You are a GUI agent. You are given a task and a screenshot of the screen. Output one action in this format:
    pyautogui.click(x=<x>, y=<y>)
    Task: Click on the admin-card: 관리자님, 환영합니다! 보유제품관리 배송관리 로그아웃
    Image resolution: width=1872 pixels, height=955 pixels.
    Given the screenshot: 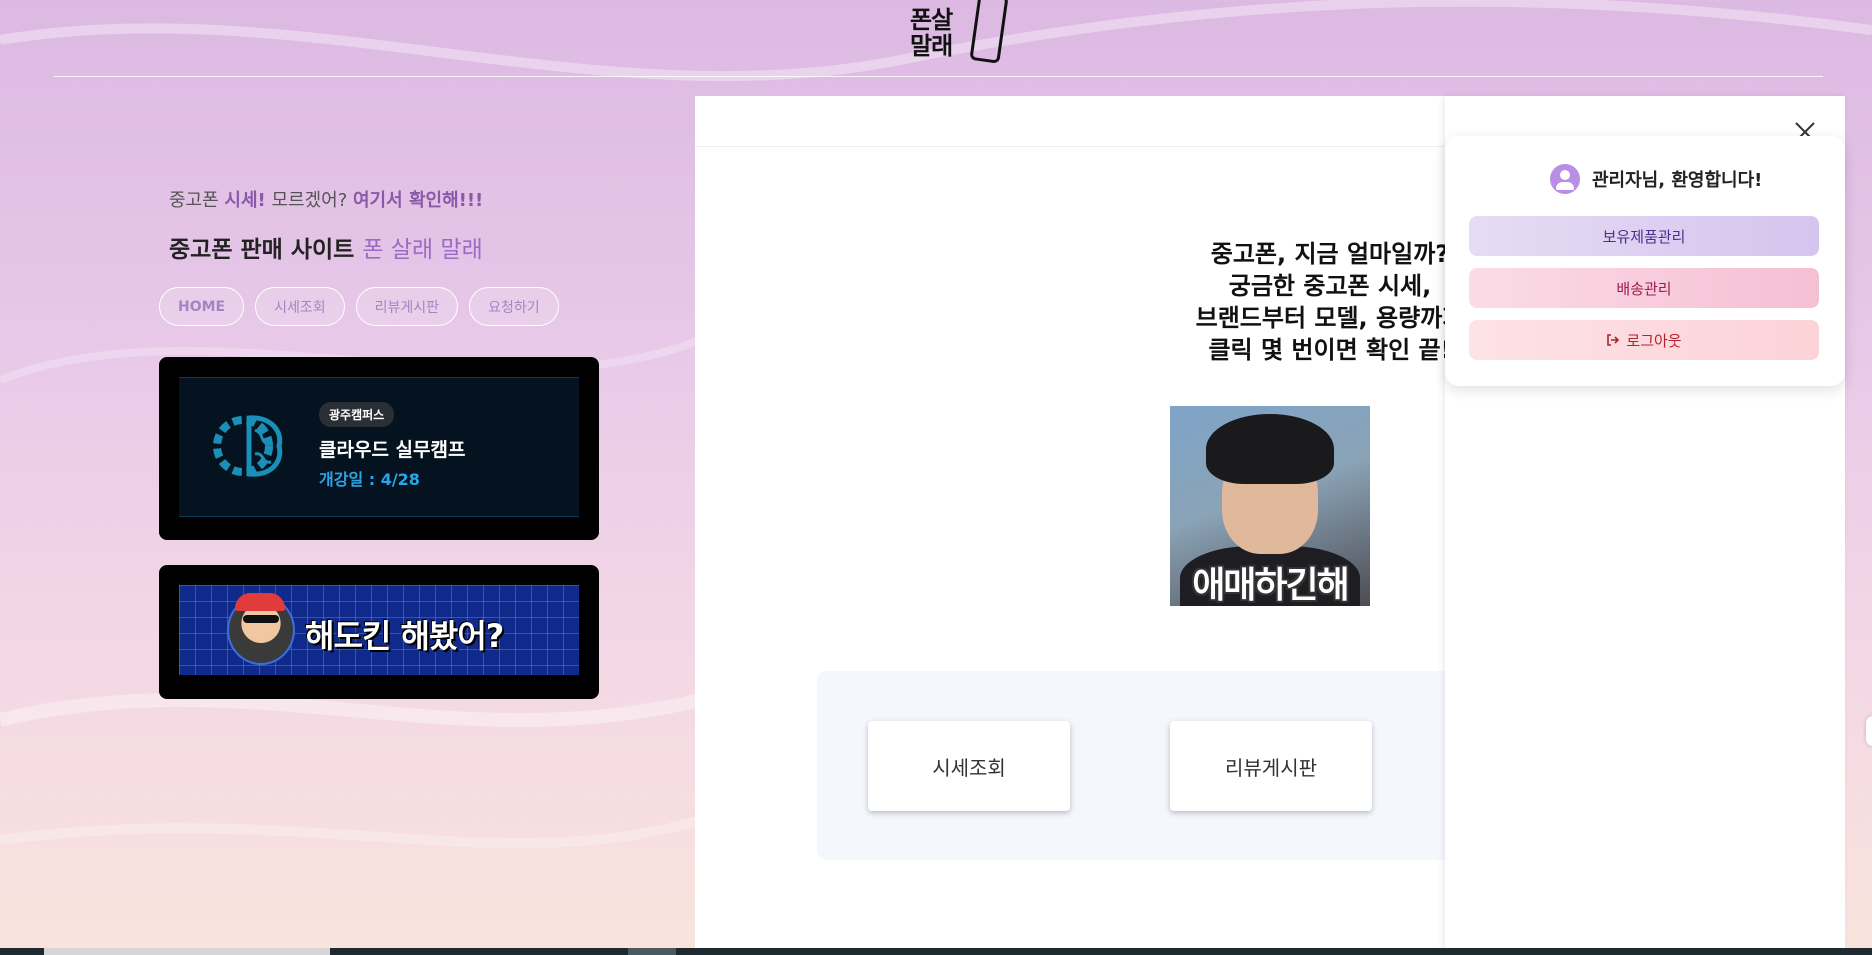 What is the action you would take?
    pyautogui.click(x=1645, y=261)
    